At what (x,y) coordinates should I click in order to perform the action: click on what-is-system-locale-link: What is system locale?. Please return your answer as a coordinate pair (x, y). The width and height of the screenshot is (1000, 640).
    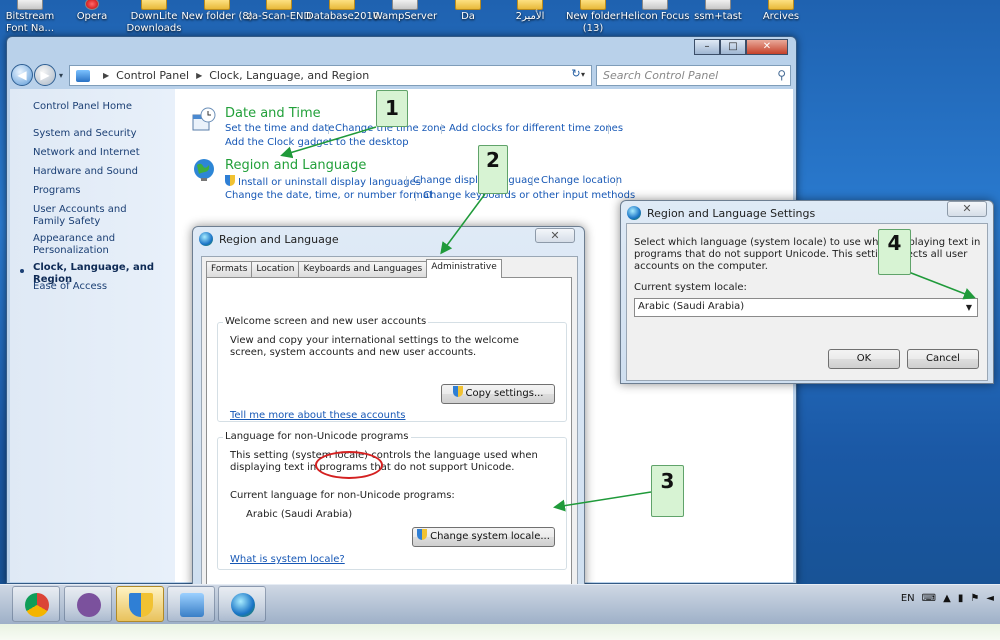
    Looking at the image, I should click on (287, 559).